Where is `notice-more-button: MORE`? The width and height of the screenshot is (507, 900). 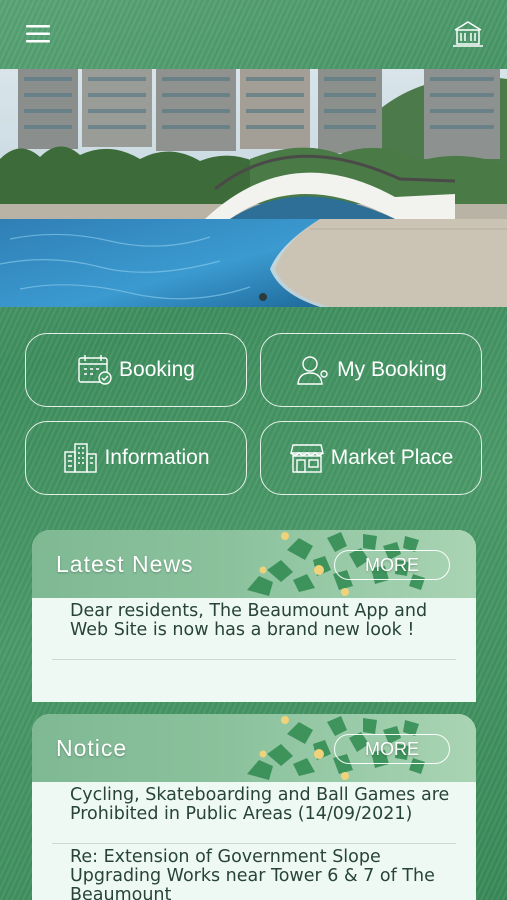
notice-more-button: MORE is located at coordinates (392, 749).